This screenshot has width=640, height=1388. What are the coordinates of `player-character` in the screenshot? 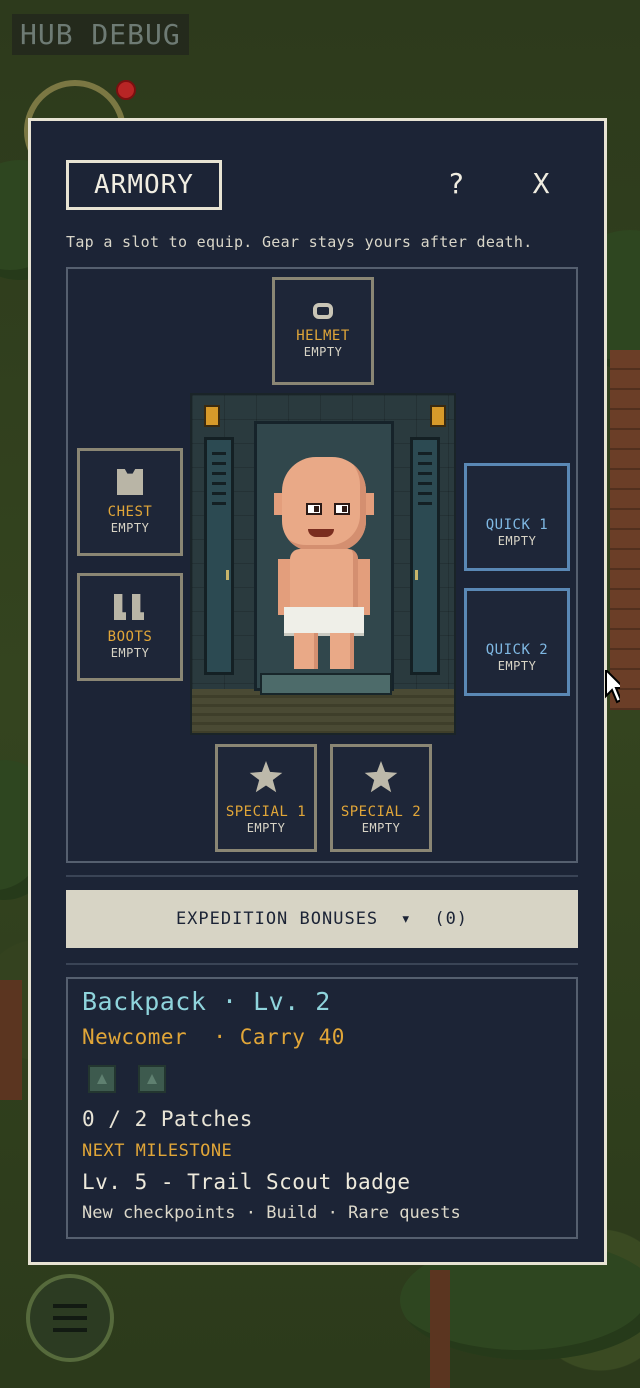 It's located at (324, 567).